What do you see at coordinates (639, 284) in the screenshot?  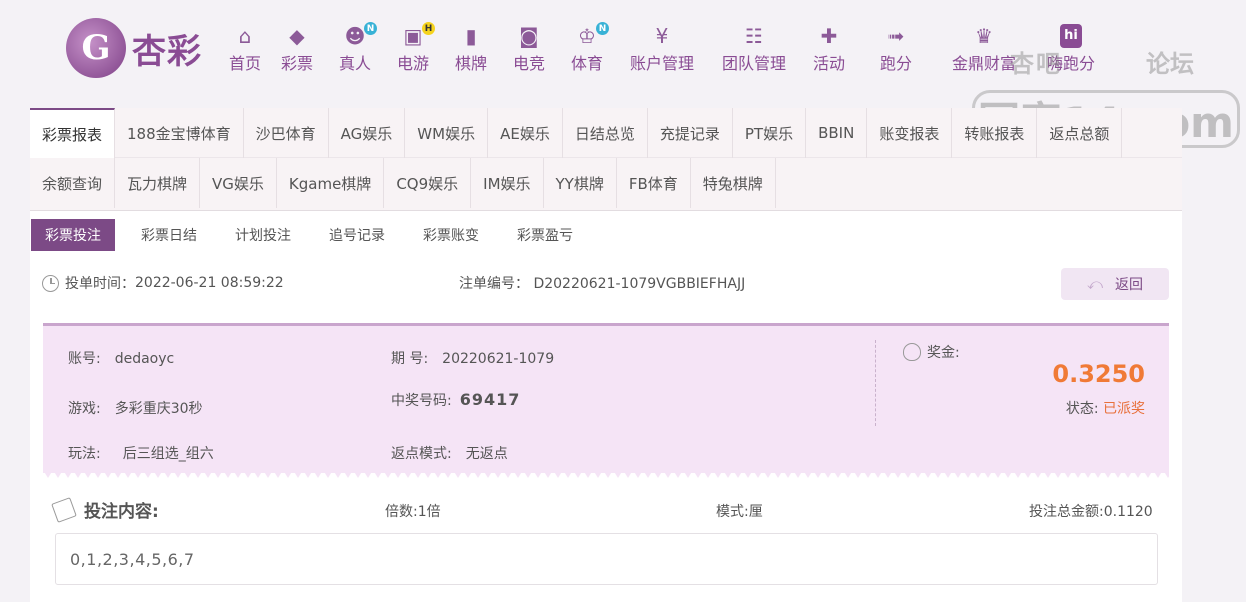 I see `order-number-value: D20220621-1079VGBBIEFHAJJ` at bounding box center [639, 284].